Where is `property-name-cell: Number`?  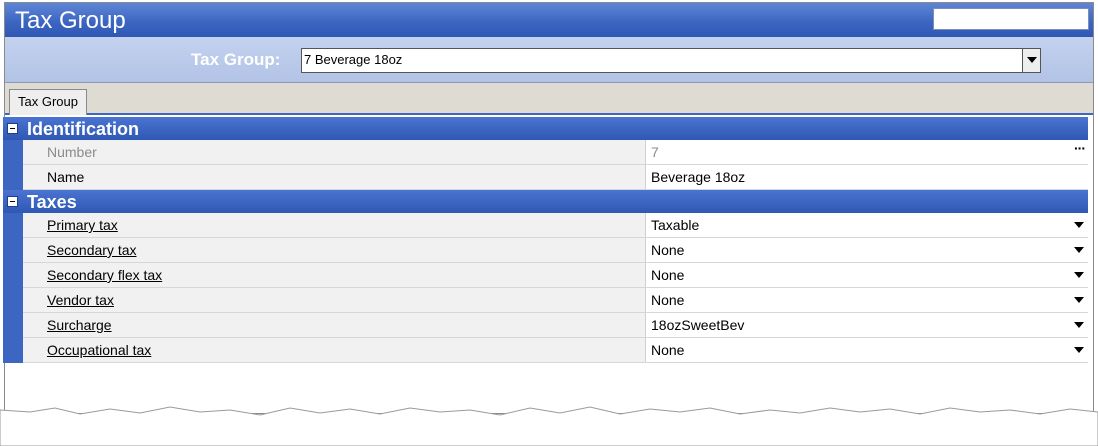 property-name-cell: Number is located at coordinates (334, 152).